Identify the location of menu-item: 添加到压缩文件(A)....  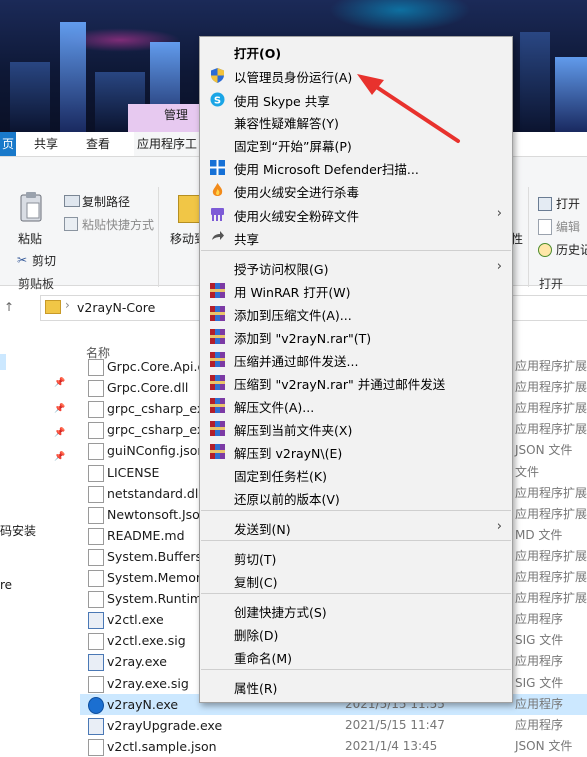
(356, 313).